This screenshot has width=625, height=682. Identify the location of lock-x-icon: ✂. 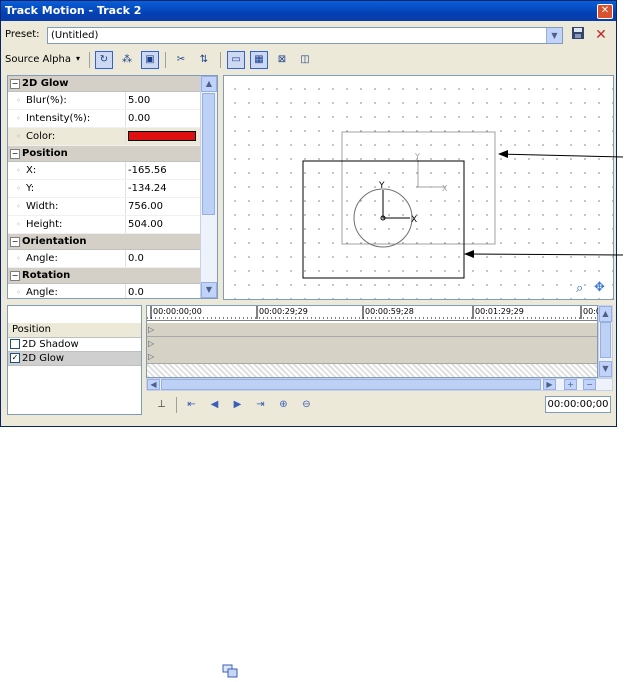
(181, 60).